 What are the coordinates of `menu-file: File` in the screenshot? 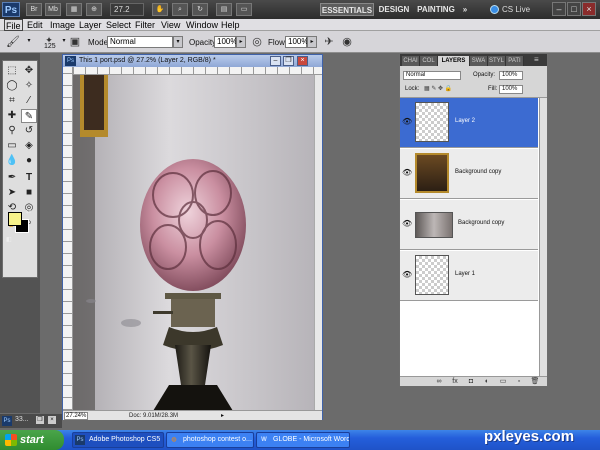 It's located at (13, 25).